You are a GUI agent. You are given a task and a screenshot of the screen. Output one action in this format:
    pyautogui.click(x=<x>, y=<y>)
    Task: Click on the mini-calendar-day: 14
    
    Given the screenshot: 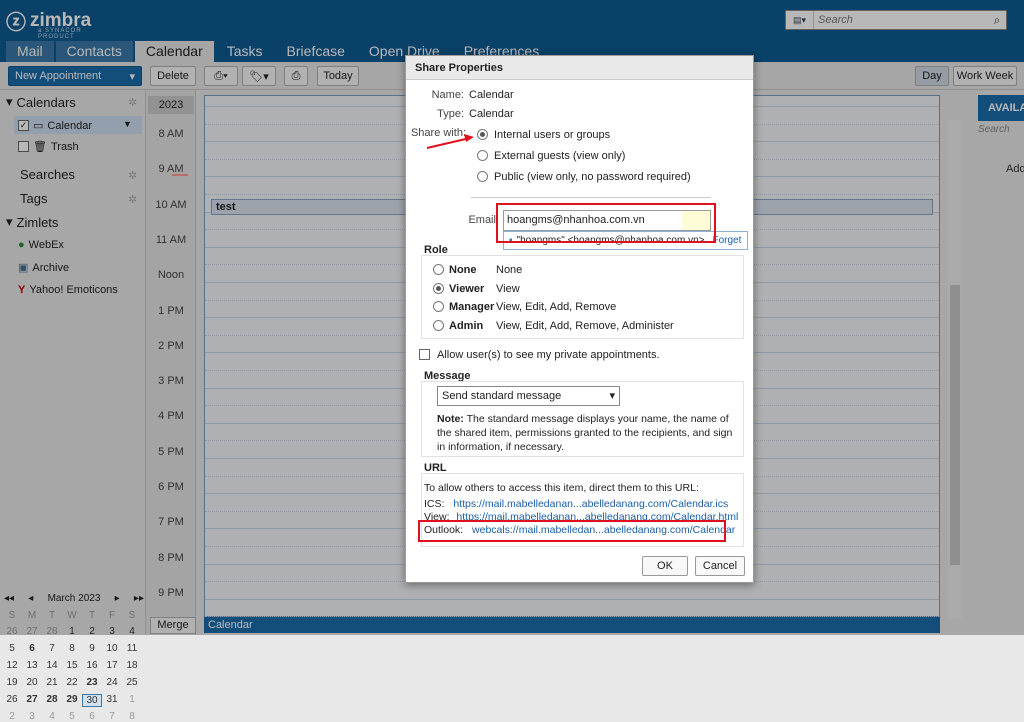 What is the action you would take?
    pyautogui.click(x=52, y=665)
    